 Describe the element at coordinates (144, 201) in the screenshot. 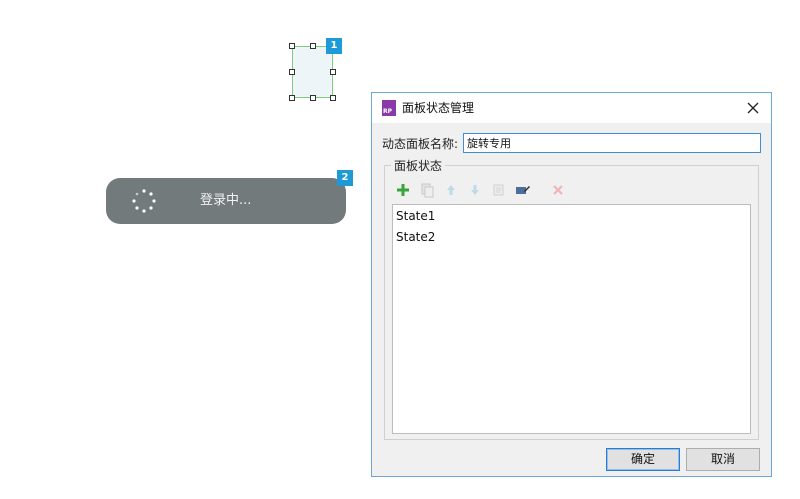

I see `loading-spinner-icon` at that location.